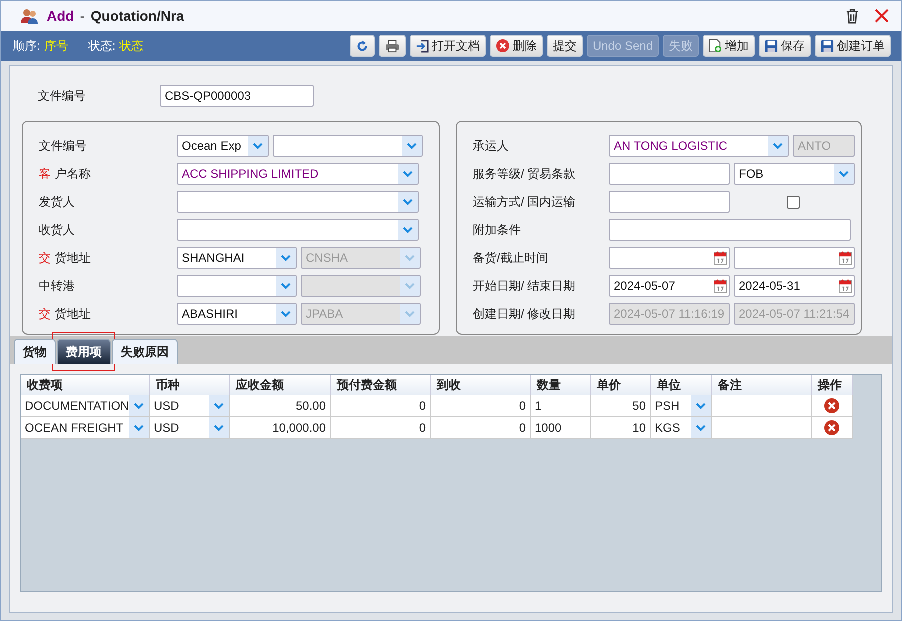 This screenshot has height=621, width=902. Describe the element at coordinates (65, 174) in the screenshot. I see `field-label: 客 户名称` at that location.